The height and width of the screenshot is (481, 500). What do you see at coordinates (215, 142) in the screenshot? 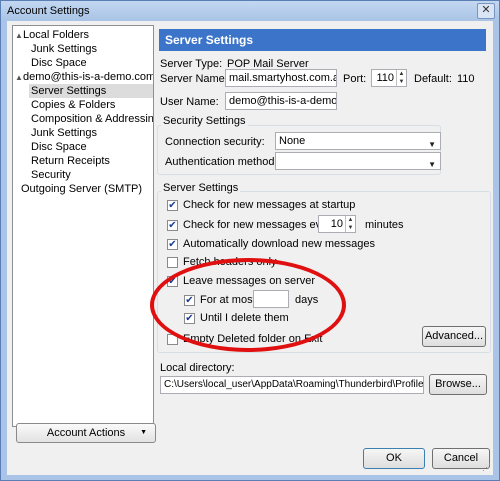
I see `connection-security-label: Connection security:` at bounding box center [215, 142].